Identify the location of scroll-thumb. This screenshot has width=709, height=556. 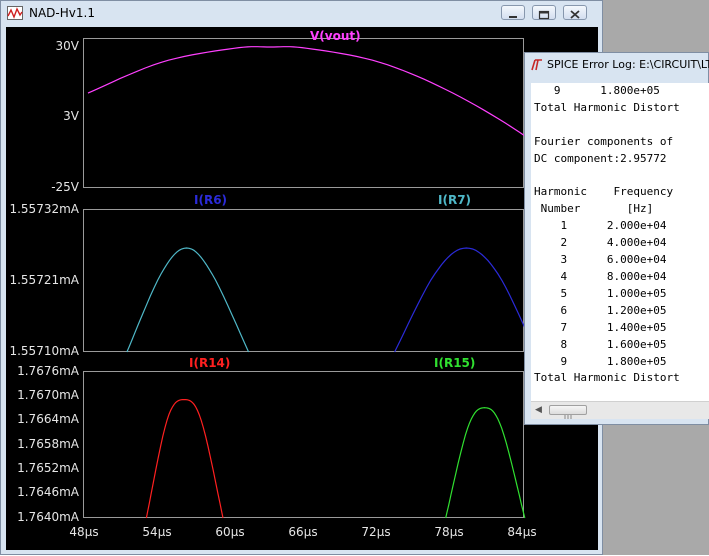
(568, 412).